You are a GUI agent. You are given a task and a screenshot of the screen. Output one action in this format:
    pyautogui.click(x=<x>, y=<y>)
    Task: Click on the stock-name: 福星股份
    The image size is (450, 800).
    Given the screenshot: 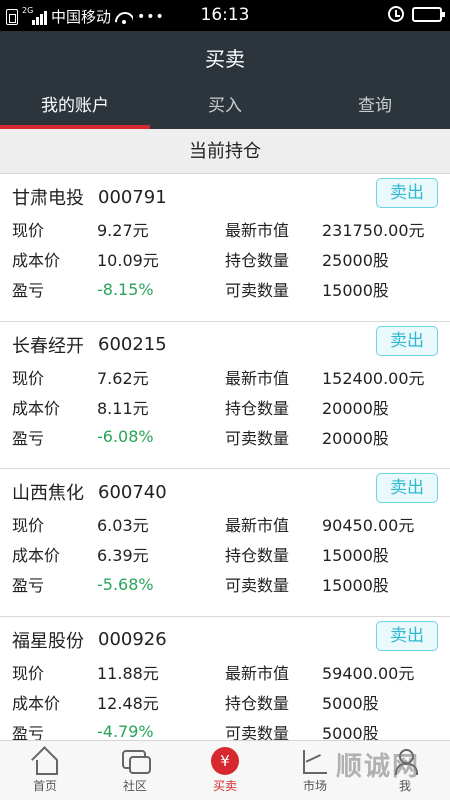 What is the action you would take?
    pyautogui.click(x=48, y=641)
    